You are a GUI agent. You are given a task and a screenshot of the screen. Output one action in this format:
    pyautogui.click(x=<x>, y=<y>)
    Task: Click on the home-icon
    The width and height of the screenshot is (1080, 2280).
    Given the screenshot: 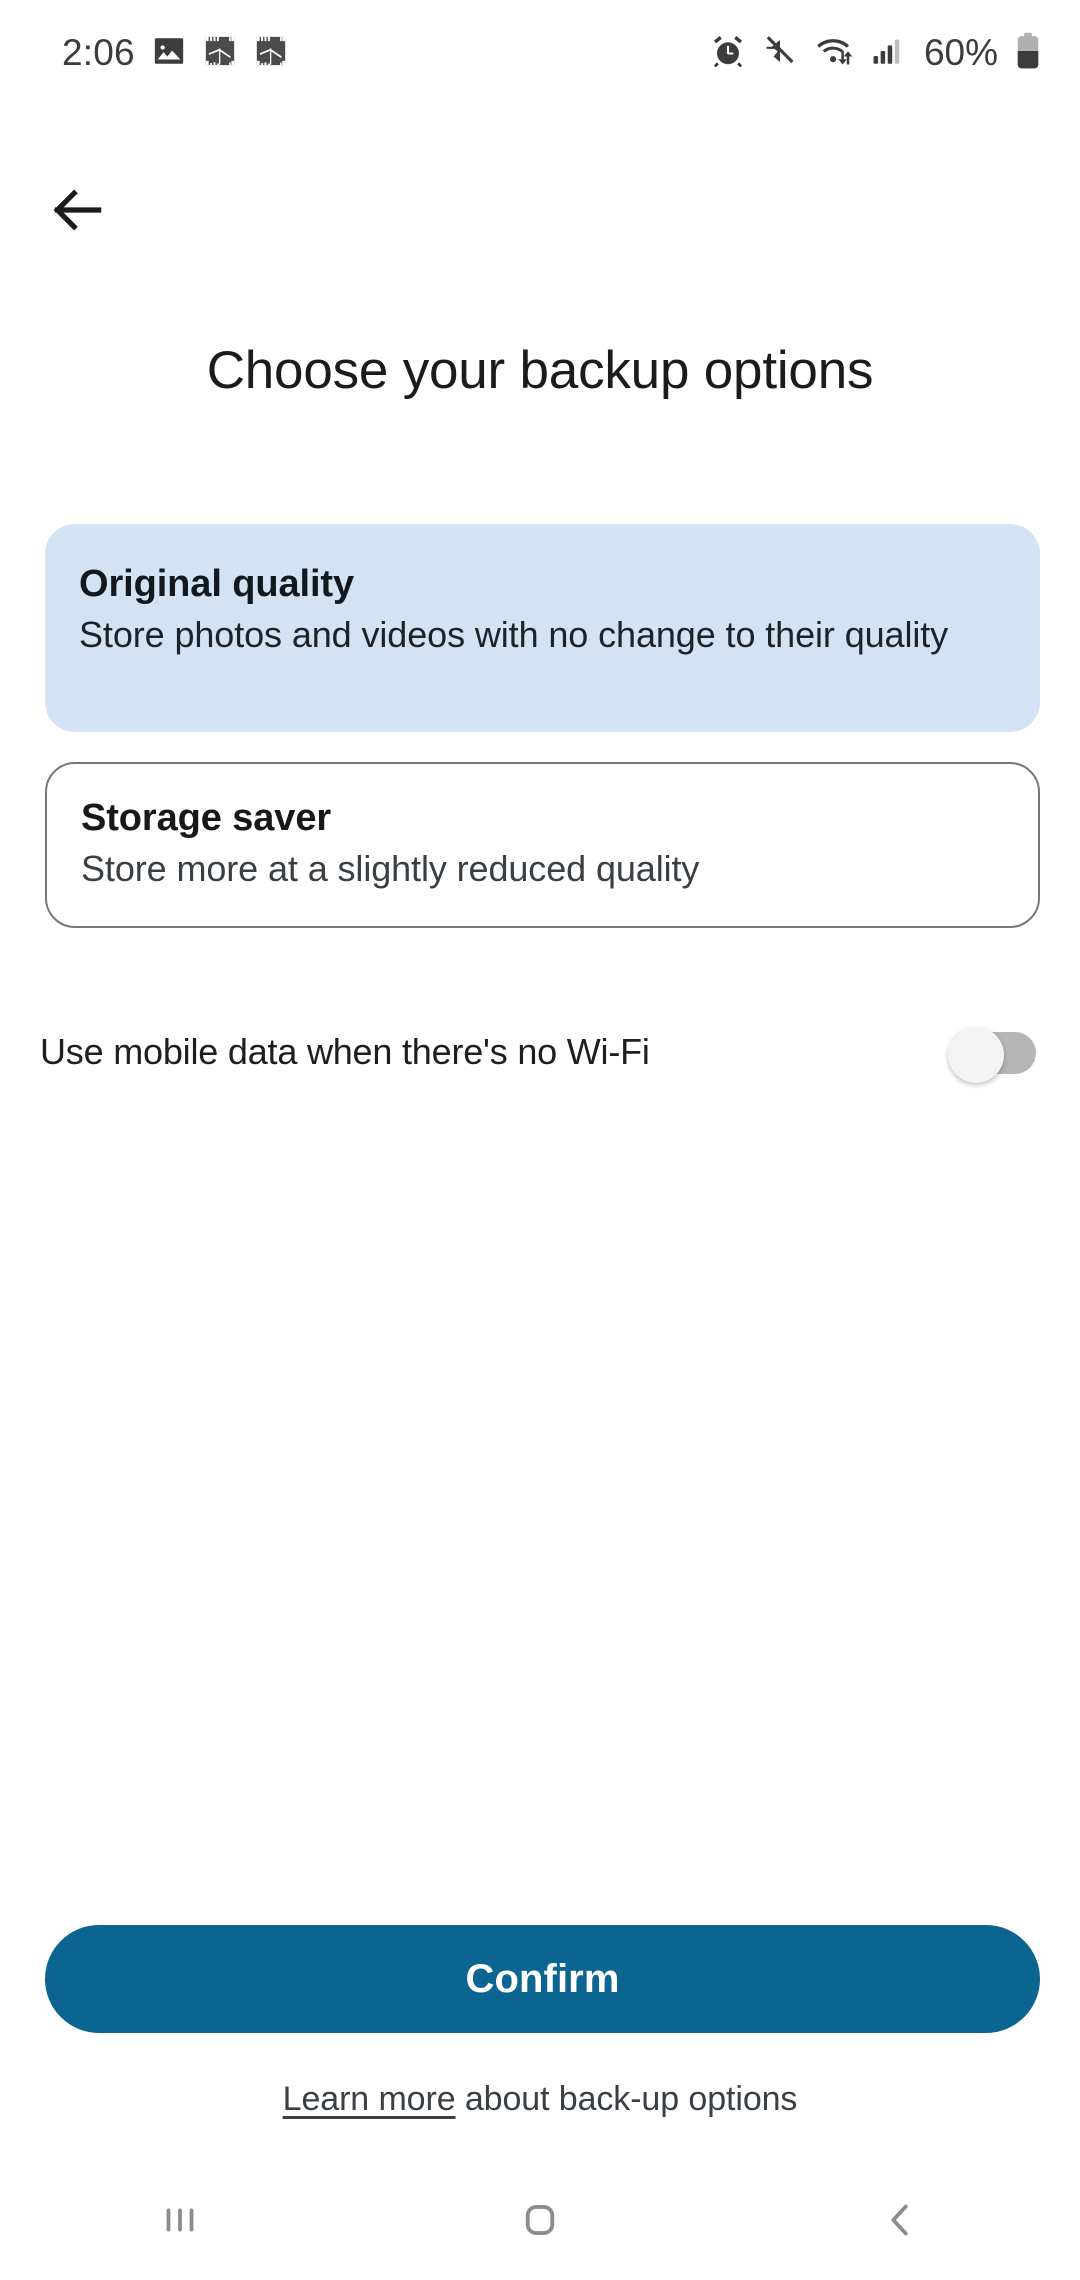 What is the action you would take?
    pyautogui.click(x=540, y=2222)
    